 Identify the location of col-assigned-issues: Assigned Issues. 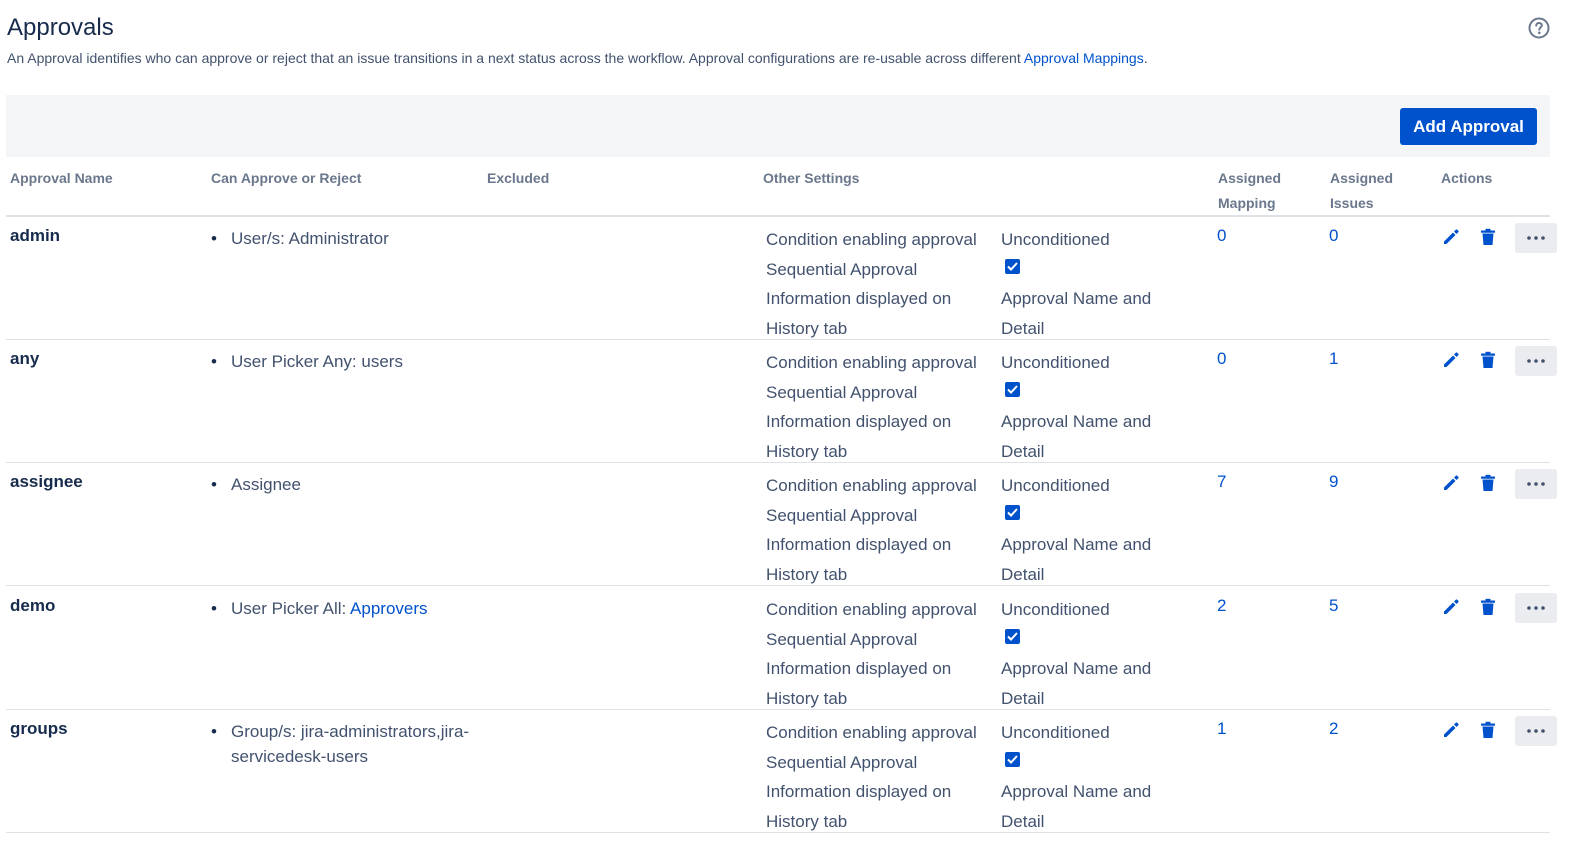
(1361, 191).